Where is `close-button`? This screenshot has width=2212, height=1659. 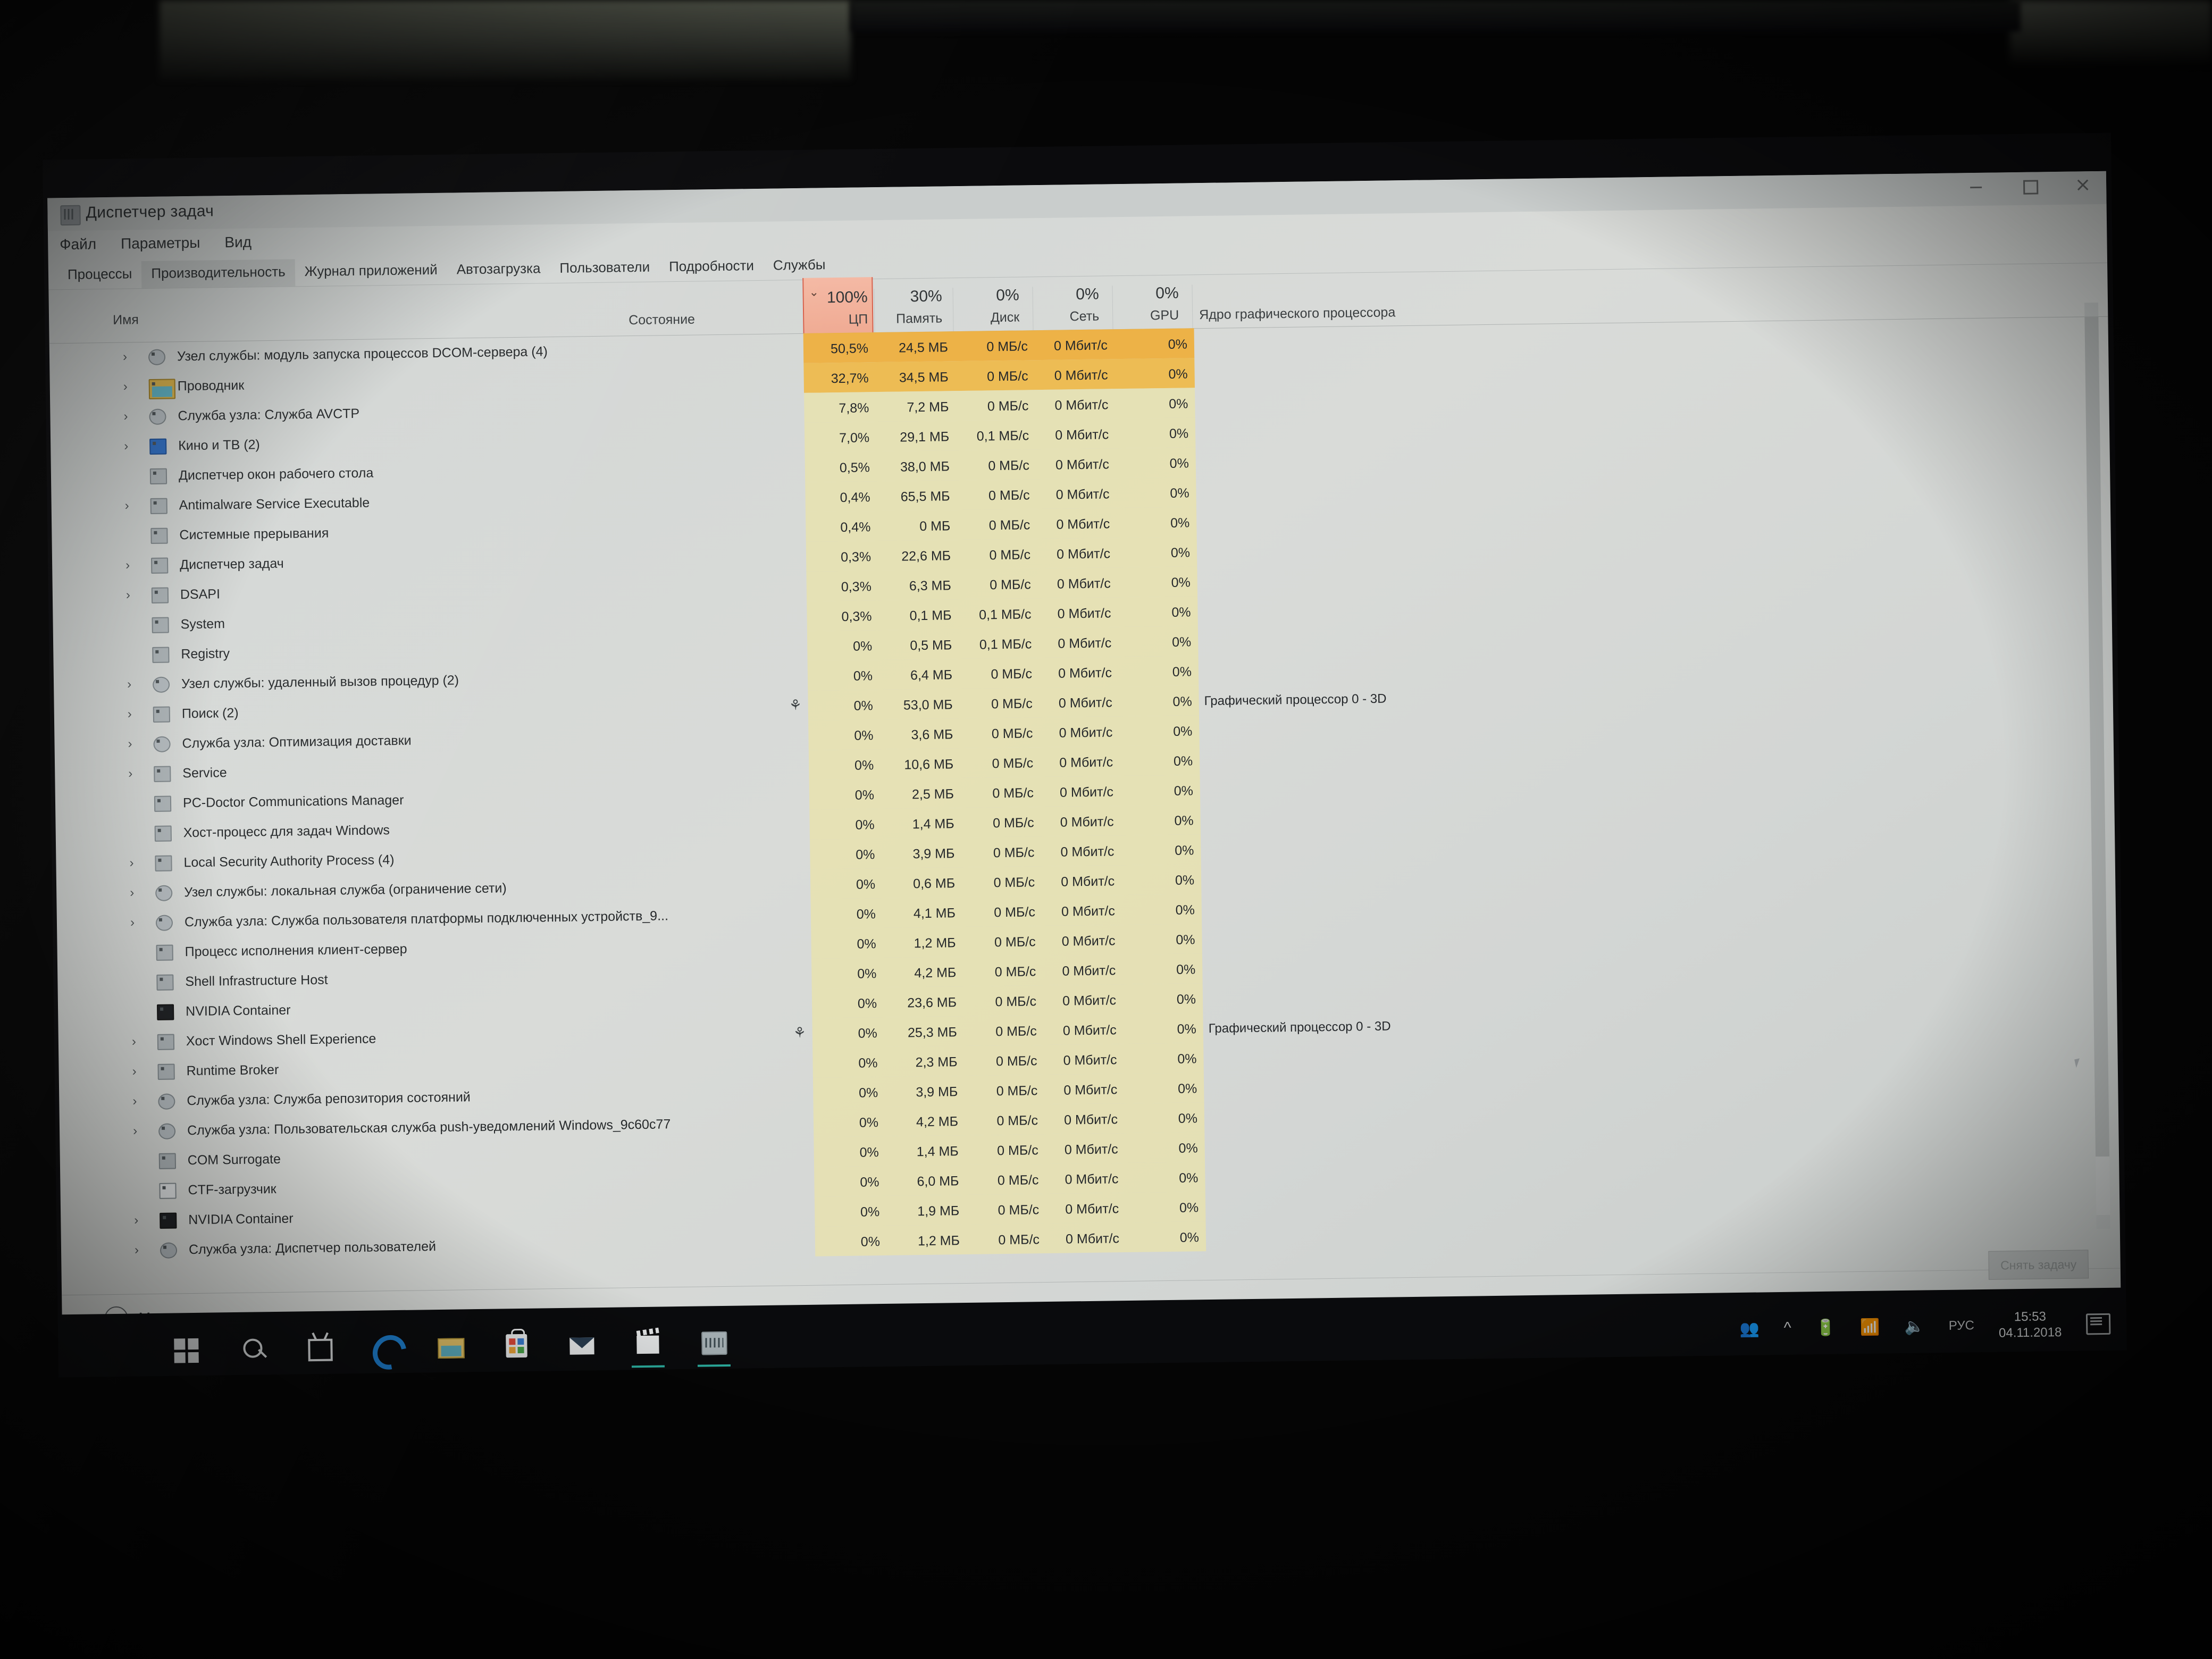 close-button is located at coordinates (2082, 184).